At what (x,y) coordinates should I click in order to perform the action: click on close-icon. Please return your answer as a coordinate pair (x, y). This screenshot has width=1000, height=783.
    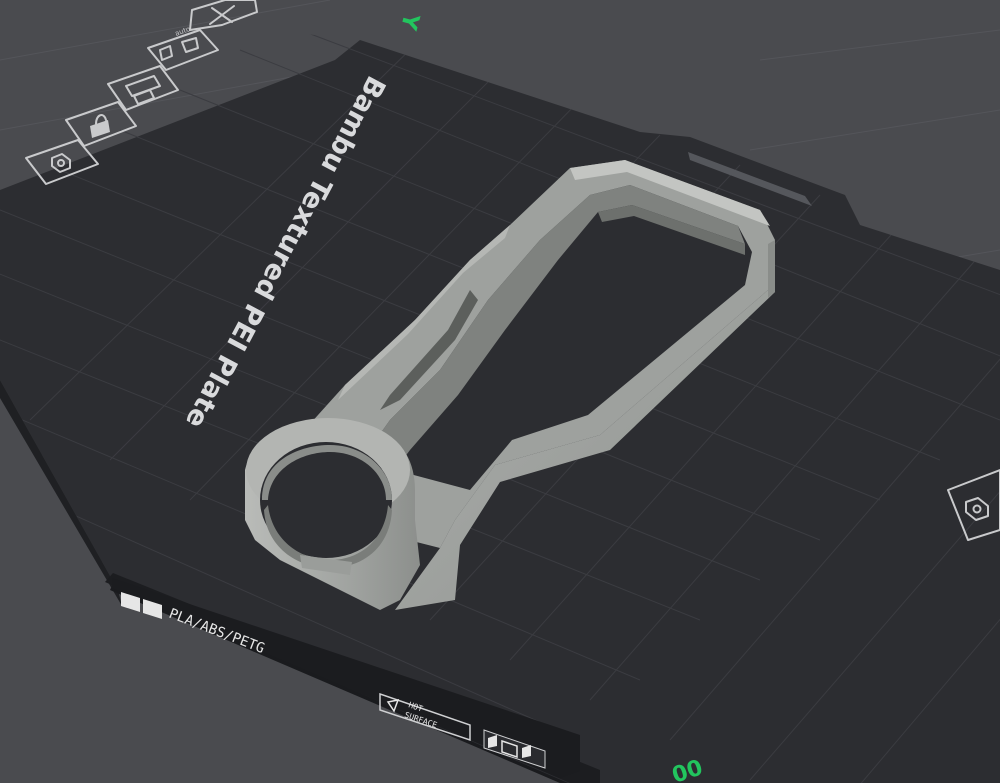
    Looking at the image, I should click on (222, 15).